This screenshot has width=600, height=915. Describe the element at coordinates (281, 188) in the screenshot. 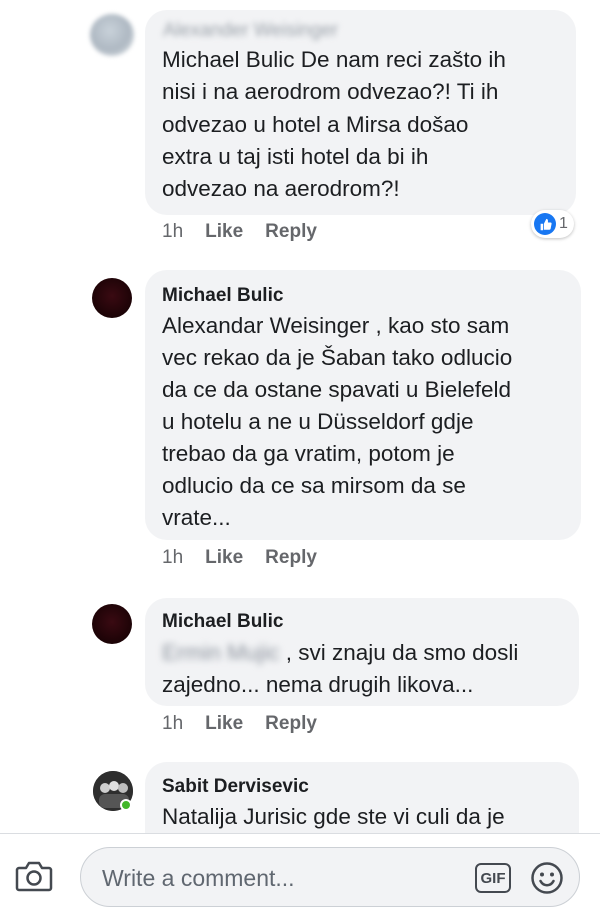

I see `comment-text-line: odvezao na aerodrom?!` at that location.